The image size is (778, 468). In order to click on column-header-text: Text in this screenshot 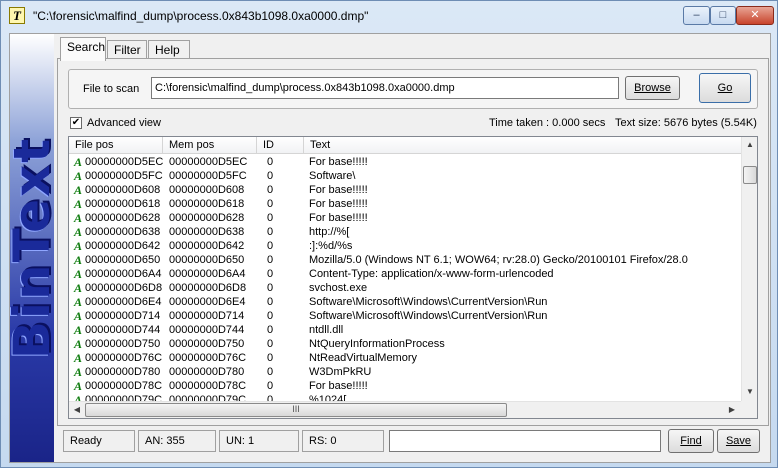, I will do `click(522, 145)`.